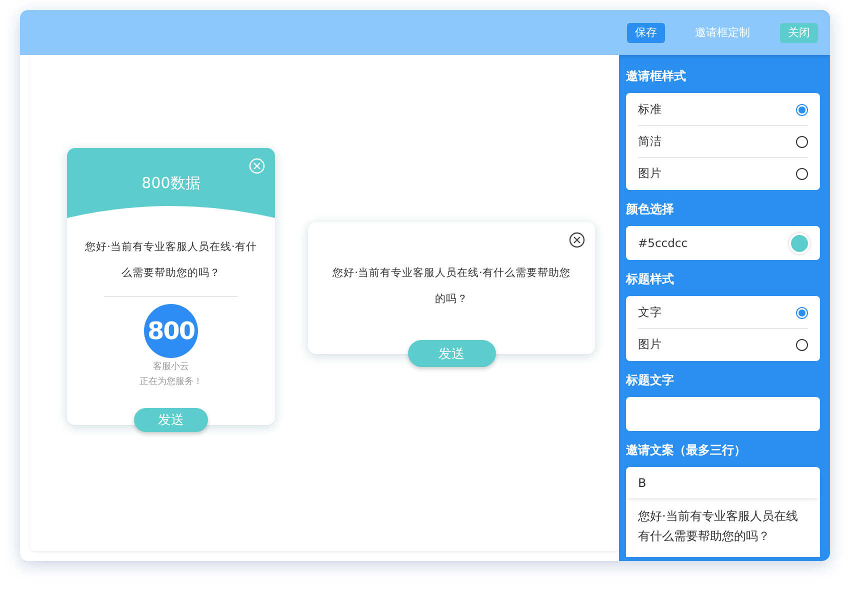 The height and width of the screenshot is (592, 850). Describe the element at coordinates (656, 76) in the screenshot. I see `section-label: 邀请框样式` at that location.